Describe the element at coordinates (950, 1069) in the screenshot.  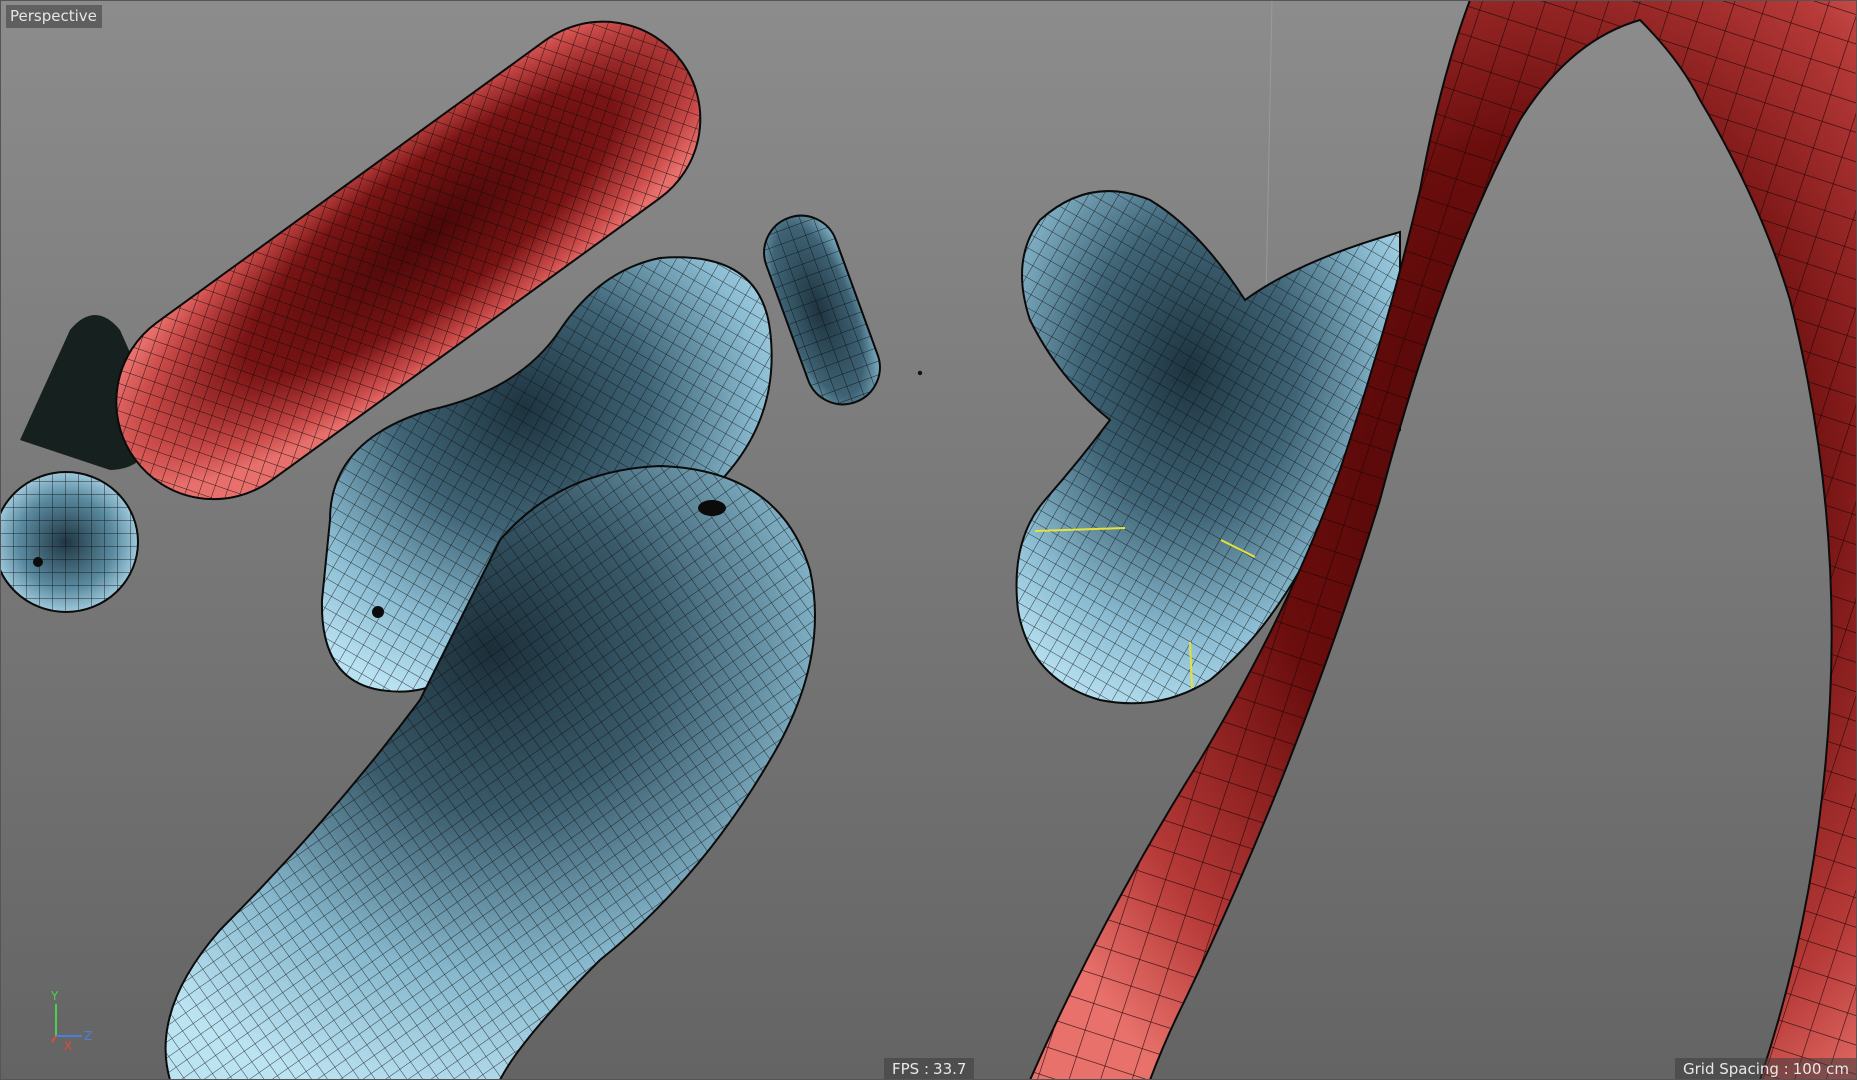
I see `fps-value: 33.7` at that location.